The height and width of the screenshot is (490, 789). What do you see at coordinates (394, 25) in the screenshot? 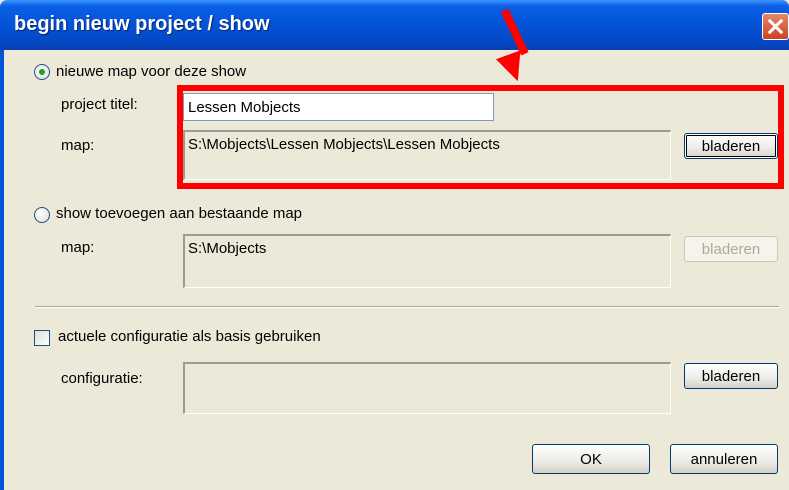
I see `title-bar: begin nieuw project / show` at bounding box center [394, 25].